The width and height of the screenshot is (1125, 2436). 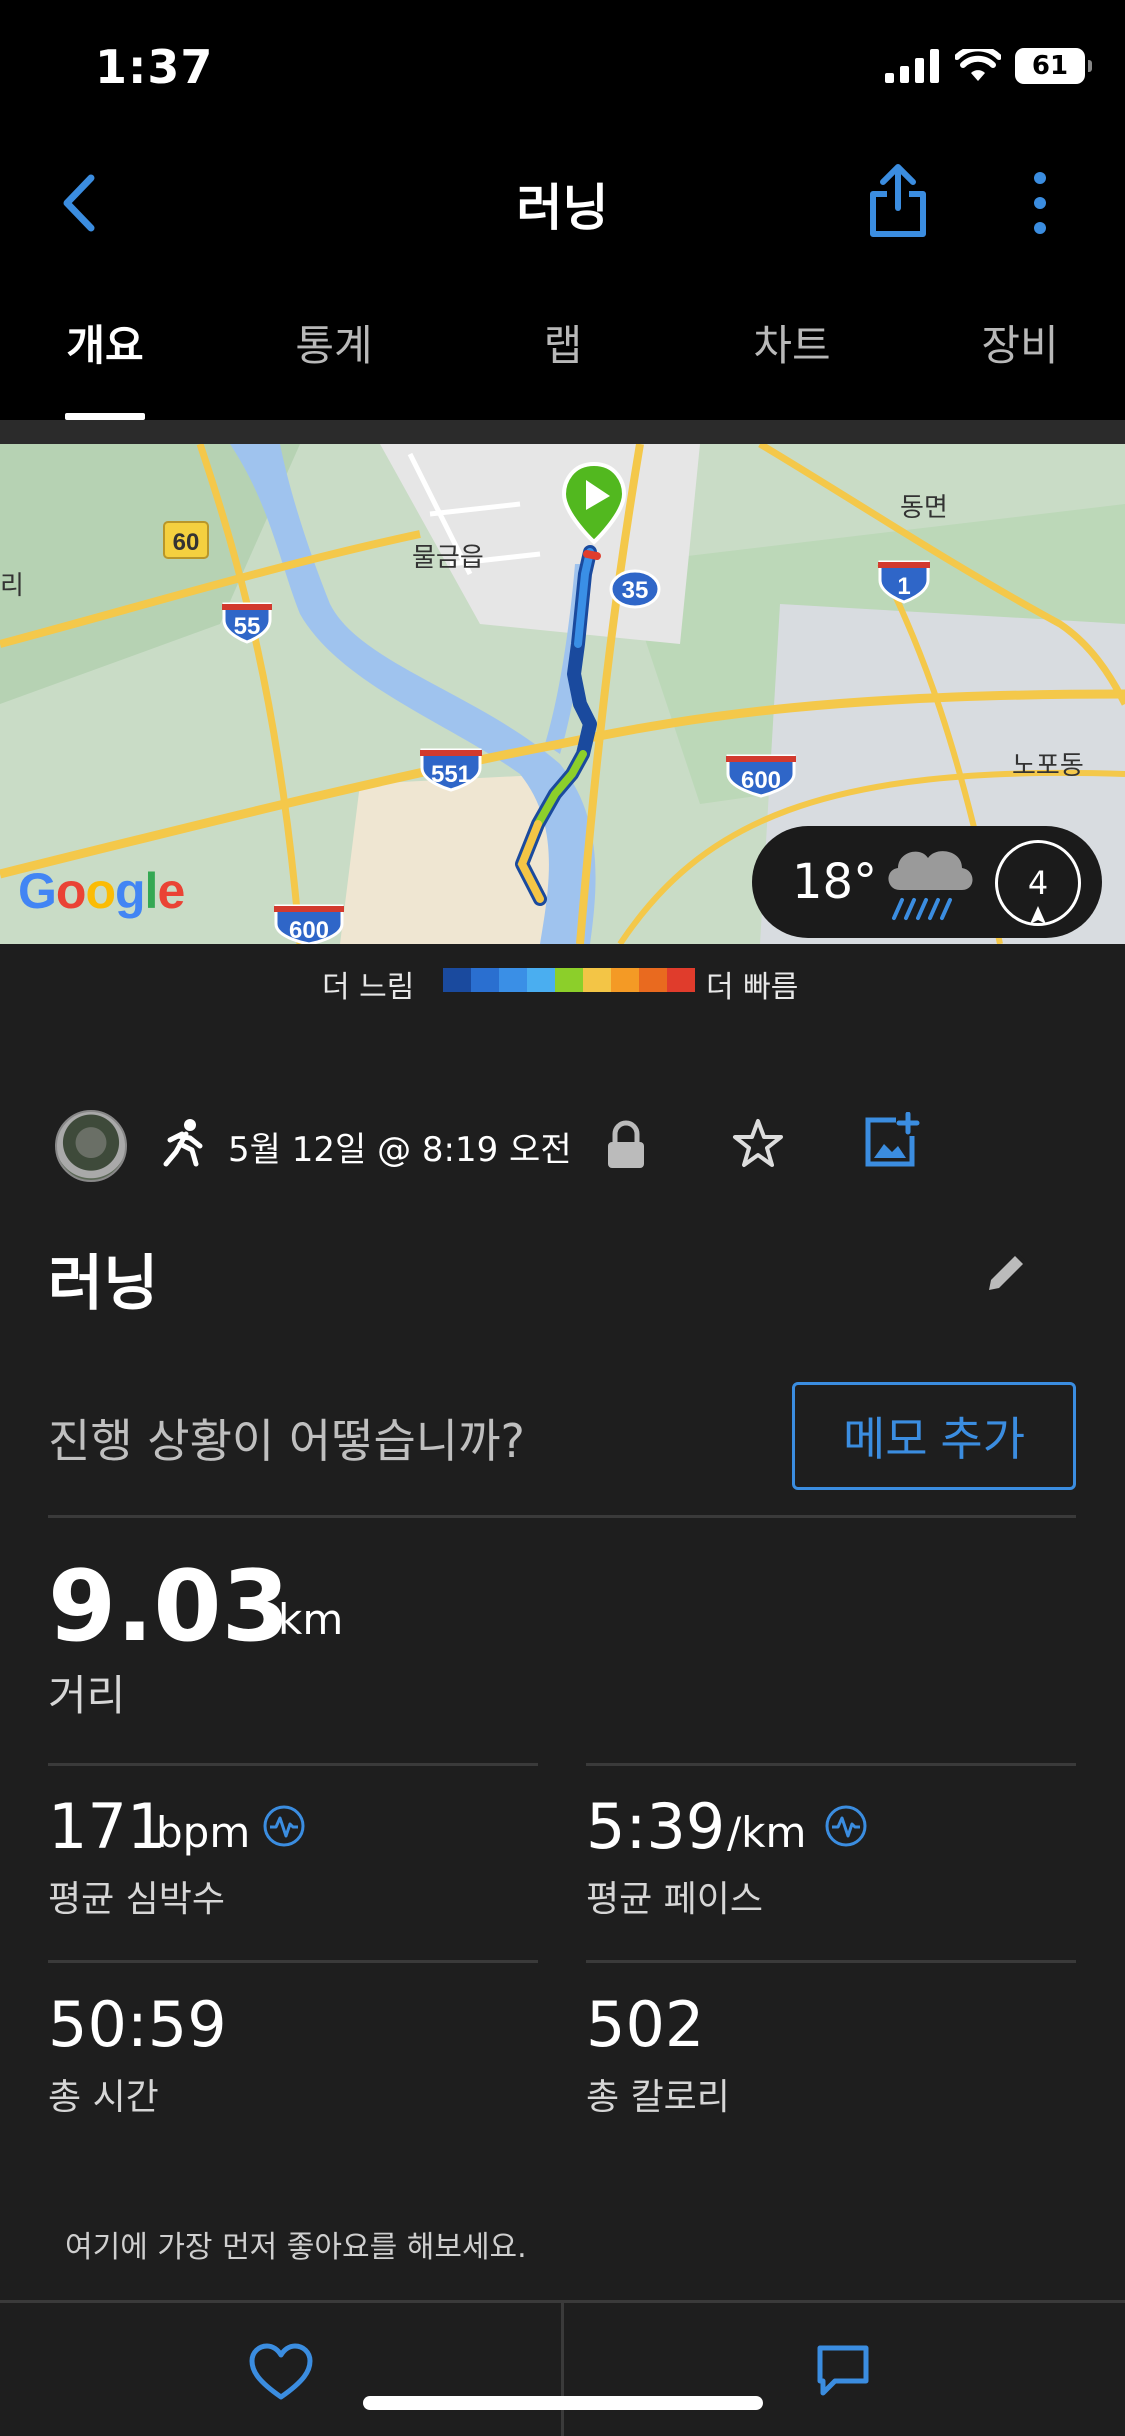 I want to click on map-label-hwy-600: 600, so click(x=761, y=780).